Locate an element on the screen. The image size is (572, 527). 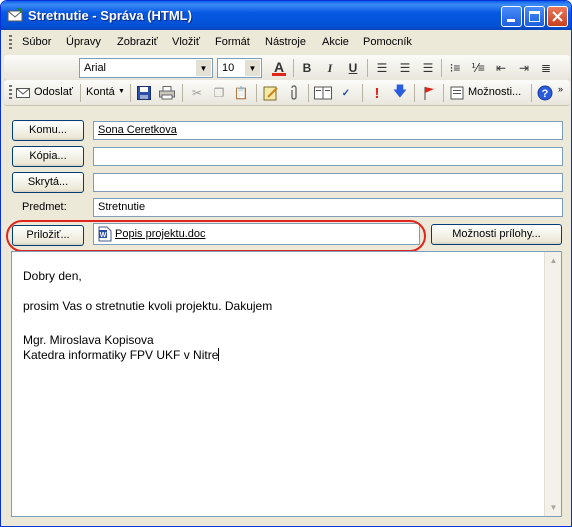
text-cursor is located at coordinates (219, 354).